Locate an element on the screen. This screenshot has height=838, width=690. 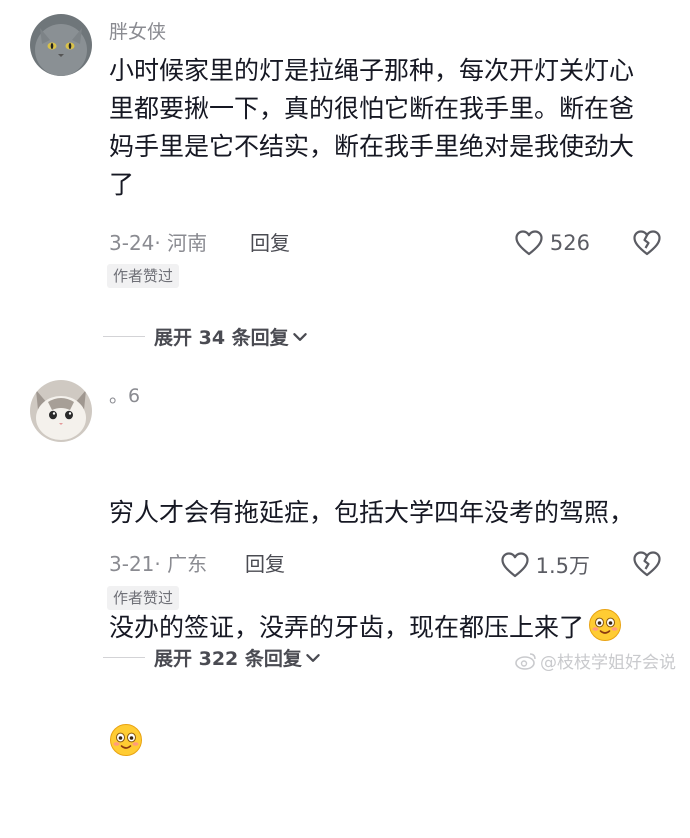
comment-text-line: 穷人才会有拖延症，包括大学四年没考的驾照， is located at coordinates (372, 512).